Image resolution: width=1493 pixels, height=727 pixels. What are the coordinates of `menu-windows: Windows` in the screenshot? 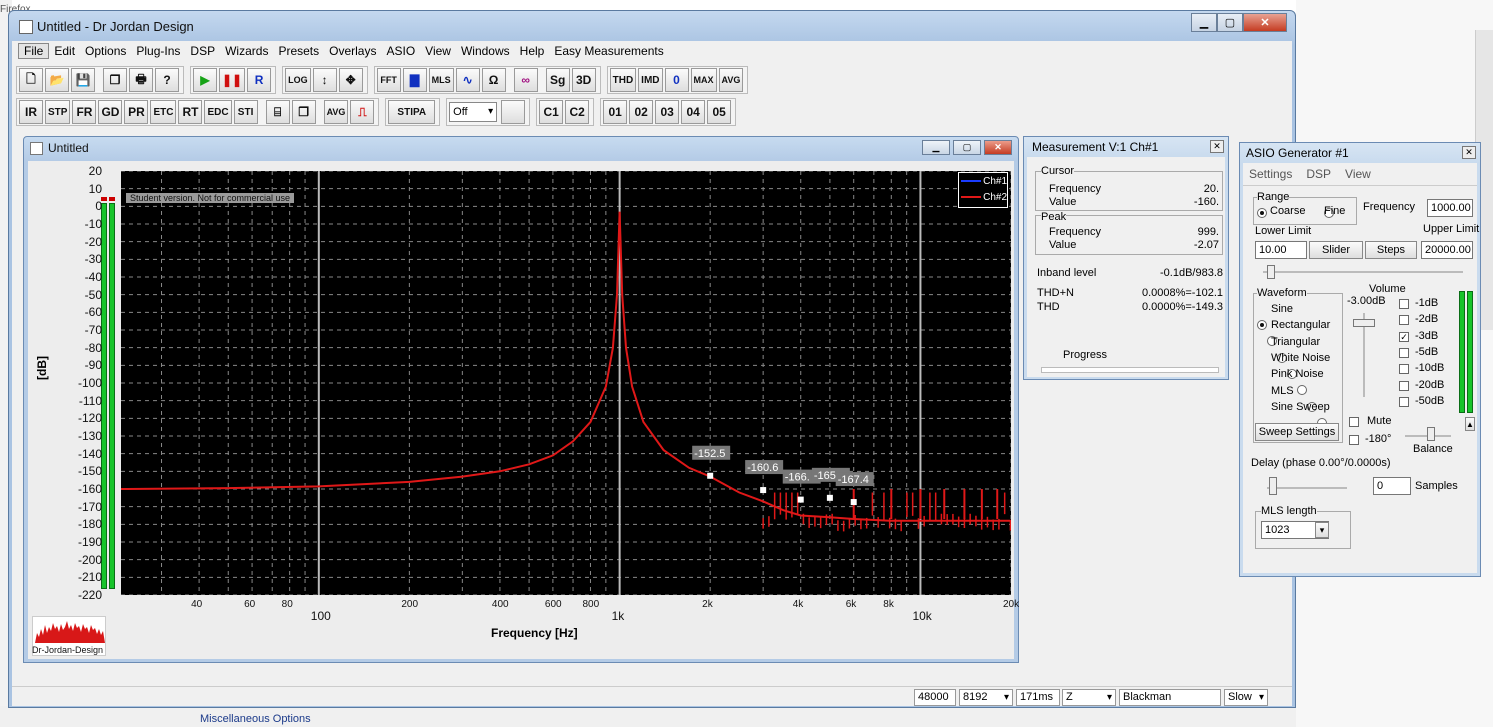 It's located at (485, 51).